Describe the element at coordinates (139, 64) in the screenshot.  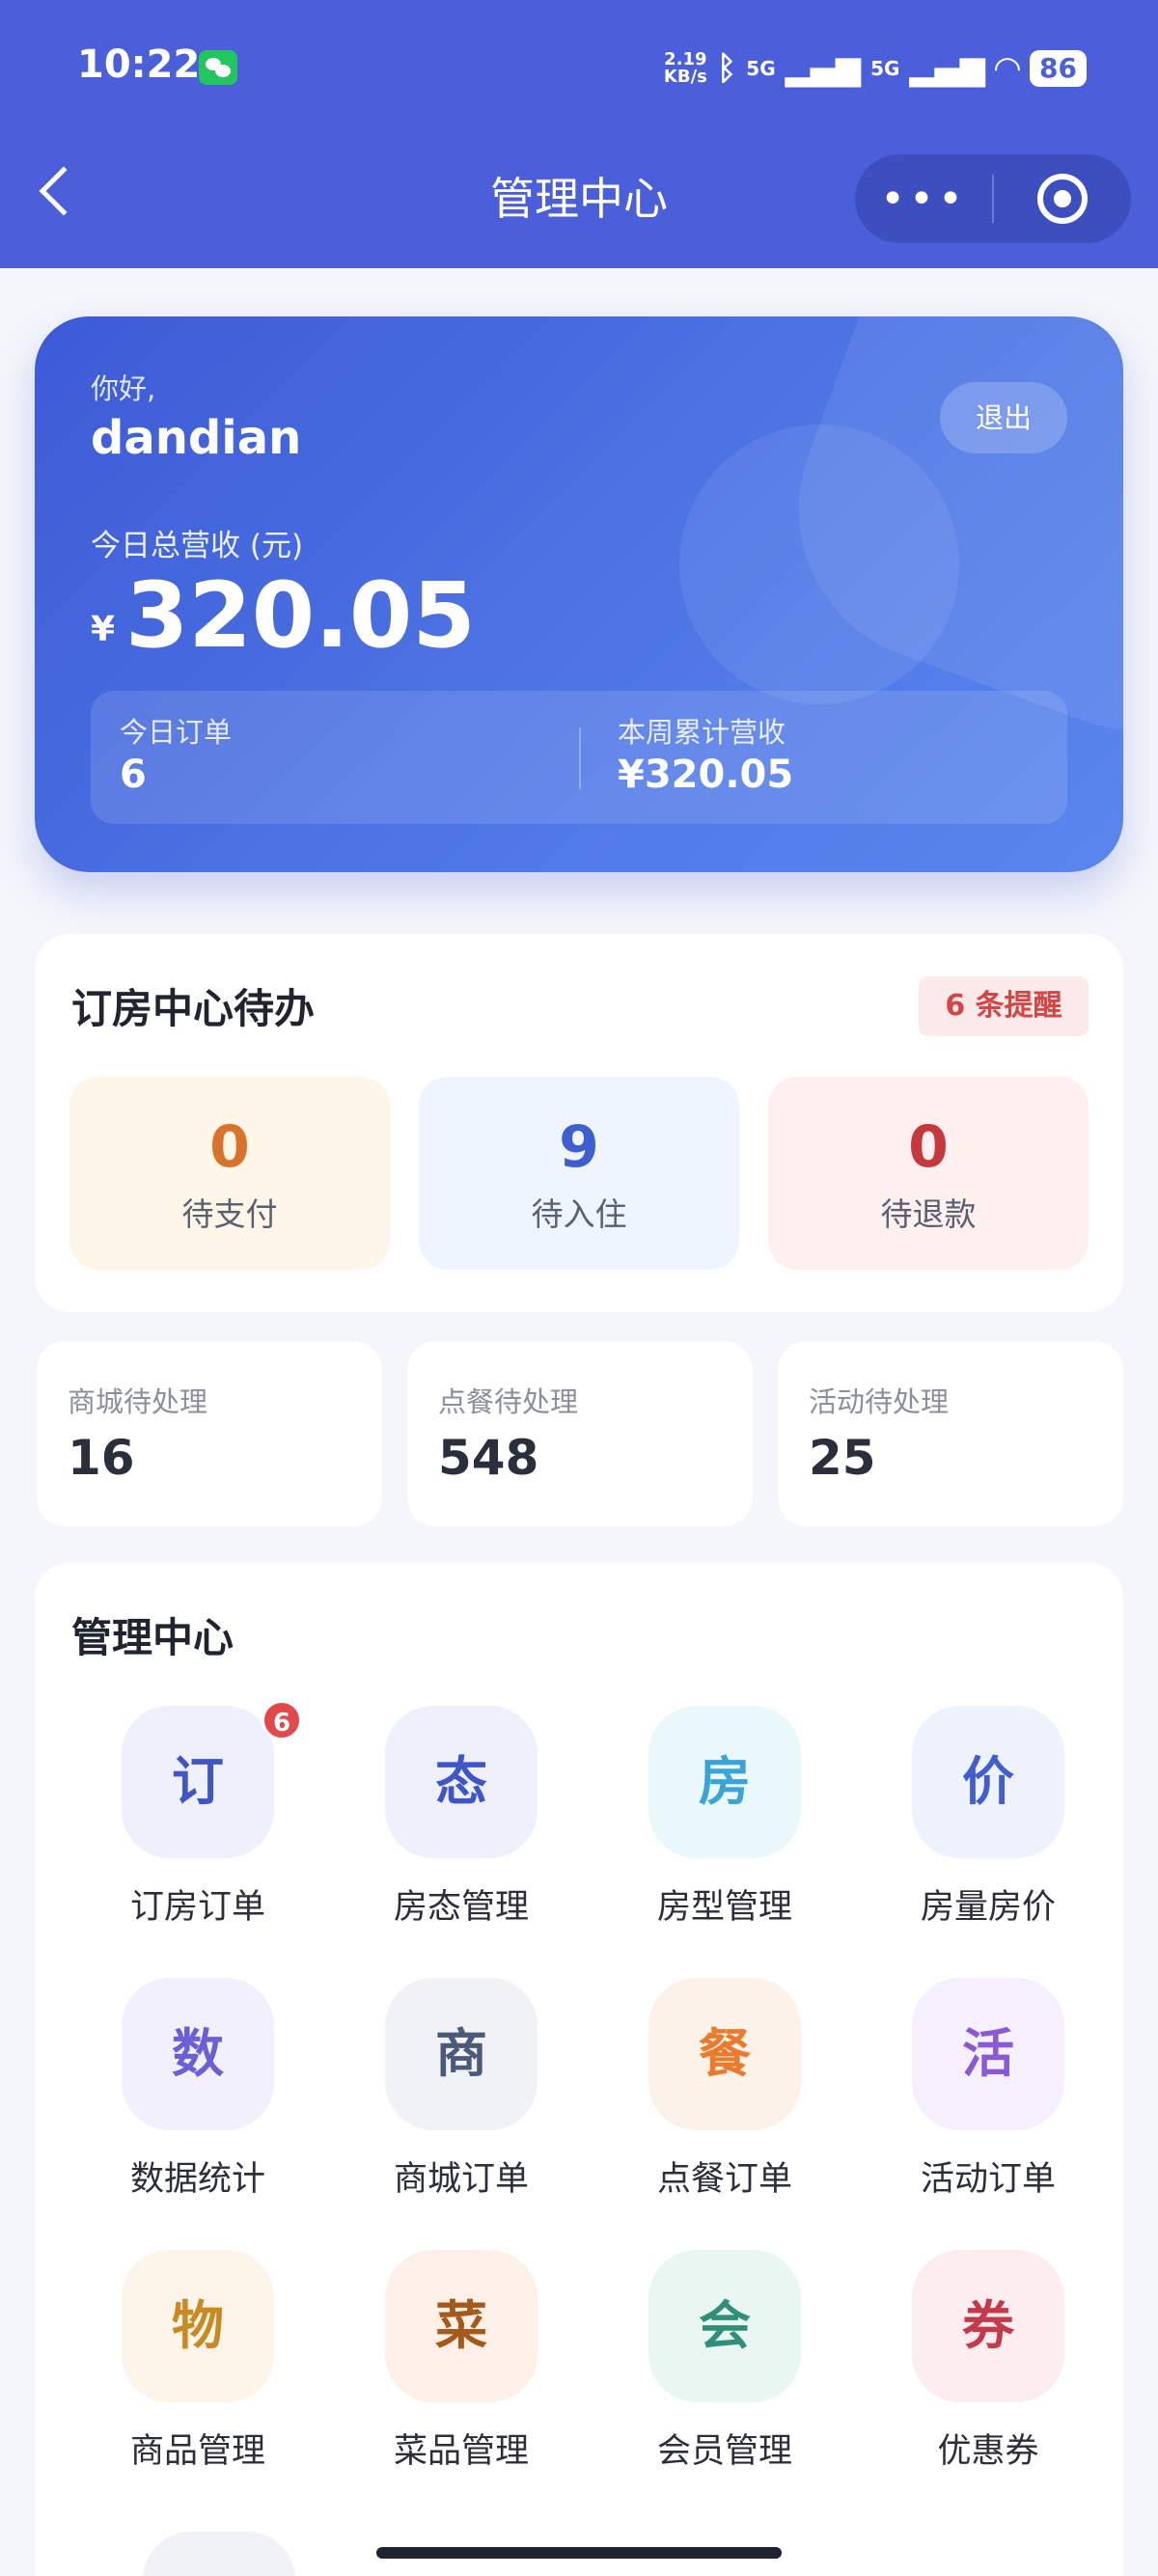
I see `status-time: 10:22` at that location.